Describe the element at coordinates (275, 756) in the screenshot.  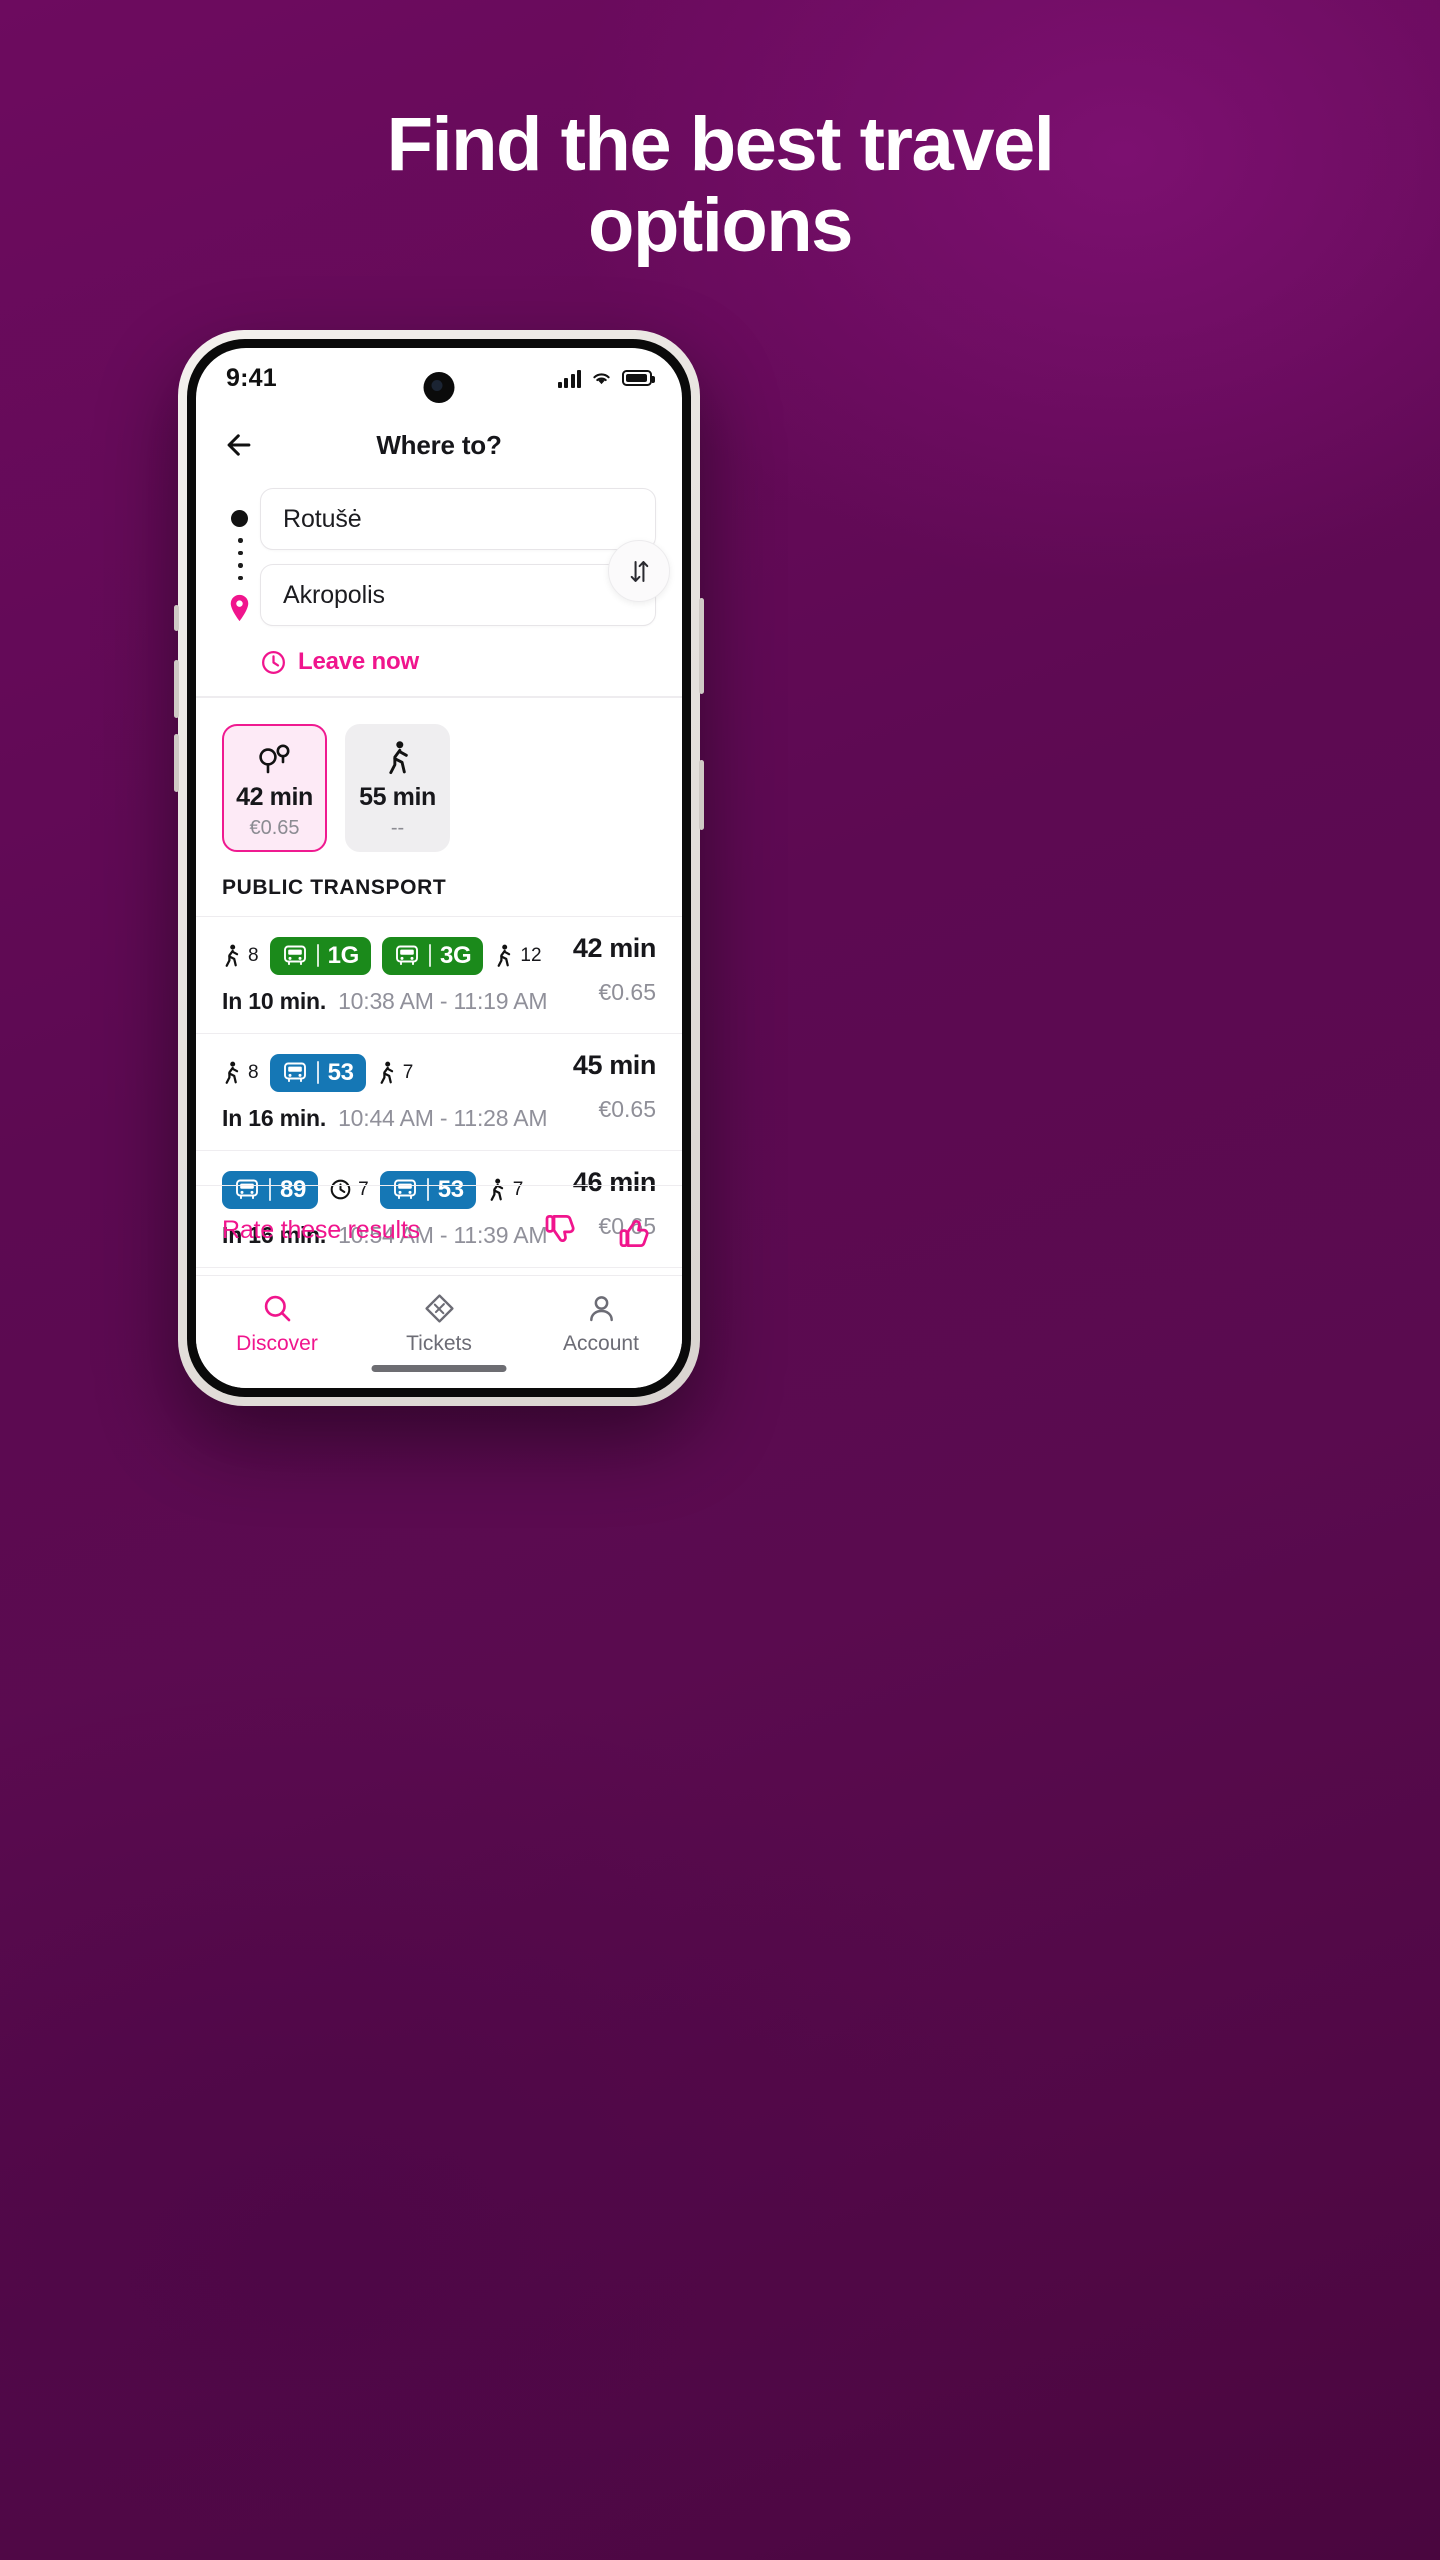
I see `transit-stops-icon` at that location.